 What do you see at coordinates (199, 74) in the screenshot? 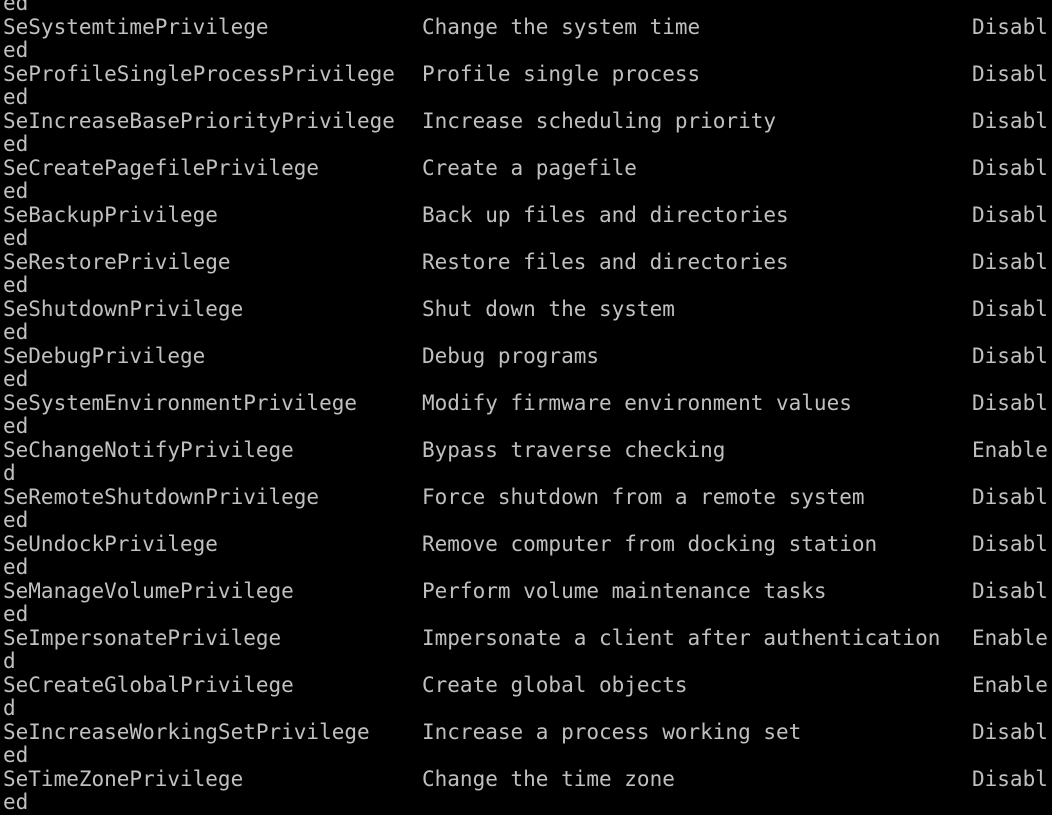
I see `privilege-name: SeProfileSingleProcessPrivilege` at bounding box center [199, 74].